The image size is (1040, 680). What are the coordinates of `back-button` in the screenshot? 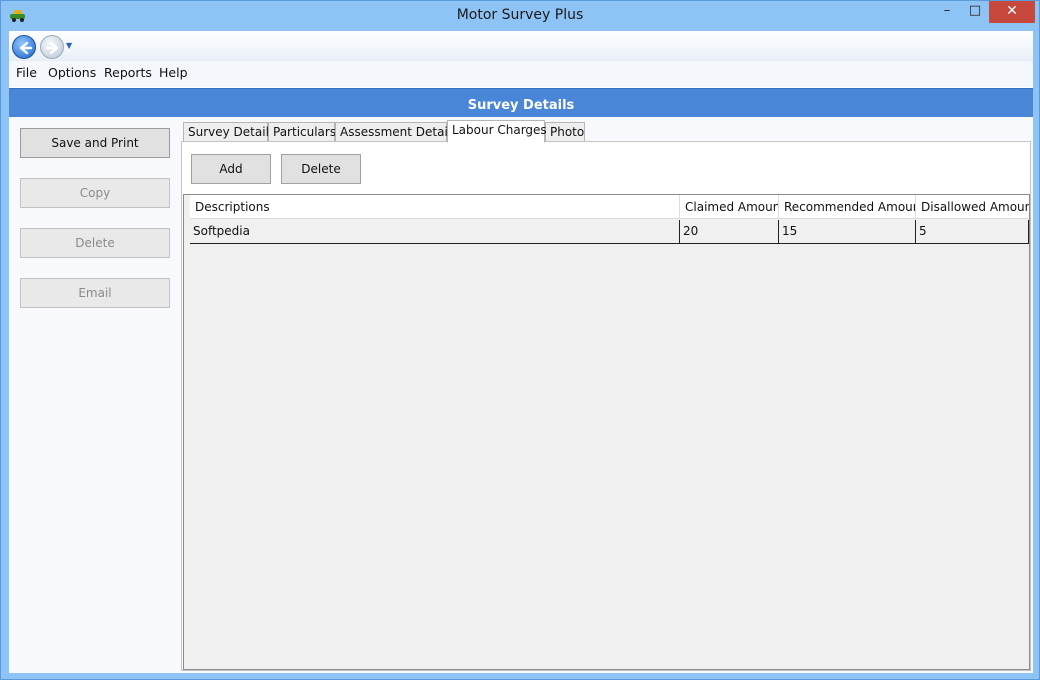 It's located at (24, 47).